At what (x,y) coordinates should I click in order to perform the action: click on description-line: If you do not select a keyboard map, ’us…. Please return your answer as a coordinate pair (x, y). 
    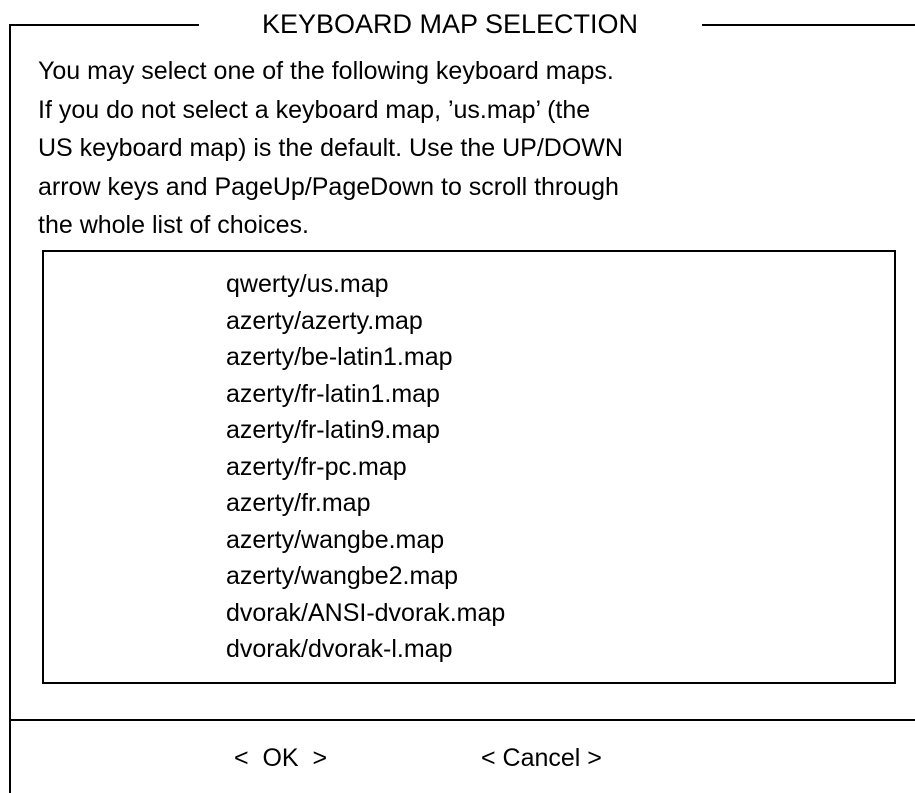
    Looking at the image, I should click on (314, 109).